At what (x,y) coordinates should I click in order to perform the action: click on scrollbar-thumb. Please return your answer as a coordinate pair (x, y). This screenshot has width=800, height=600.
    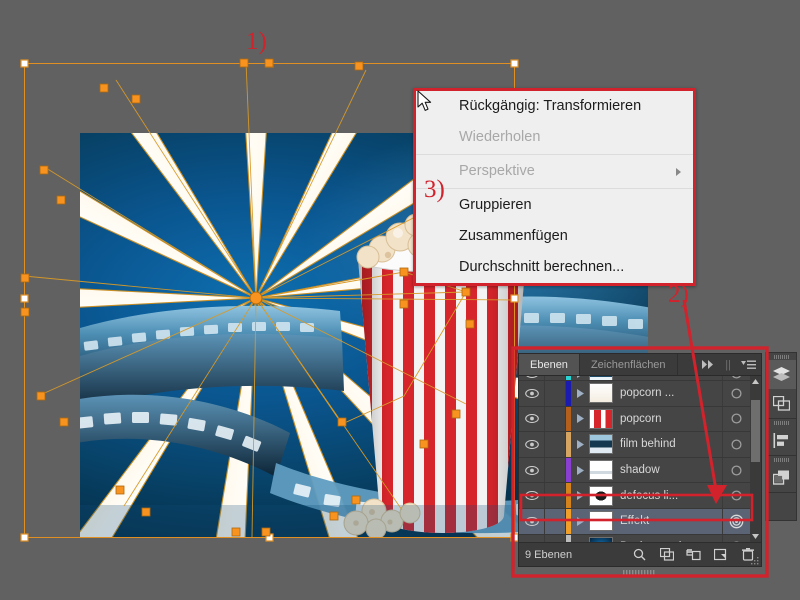
    Looking at the image, I should click on (755, 431).